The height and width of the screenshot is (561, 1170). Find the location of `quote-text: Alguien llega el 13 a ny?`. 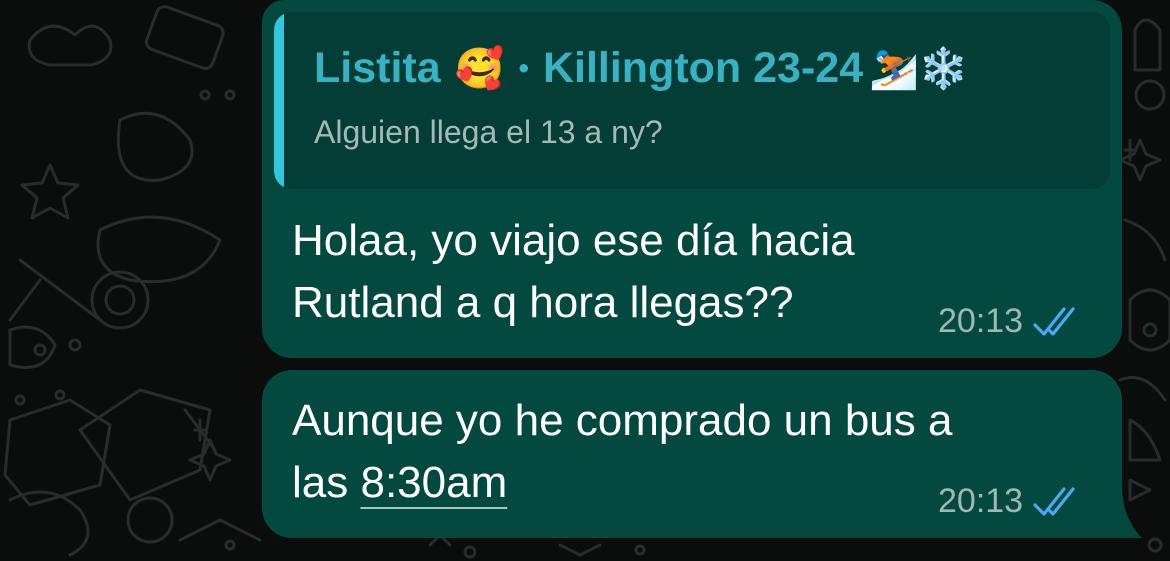

quote-text: Alguien llega el 13 a ny? is located at coordinates (488, 132).